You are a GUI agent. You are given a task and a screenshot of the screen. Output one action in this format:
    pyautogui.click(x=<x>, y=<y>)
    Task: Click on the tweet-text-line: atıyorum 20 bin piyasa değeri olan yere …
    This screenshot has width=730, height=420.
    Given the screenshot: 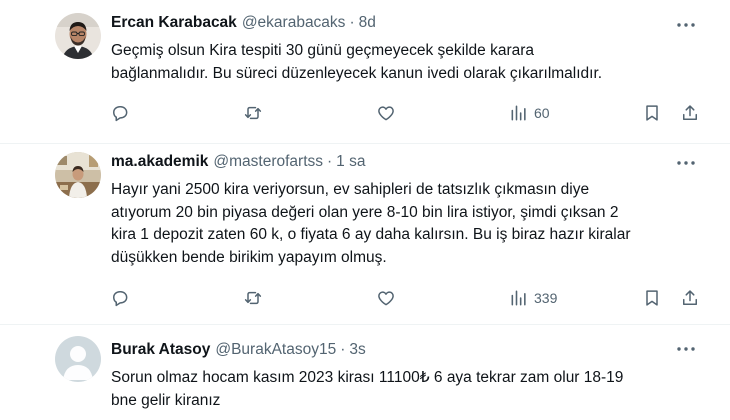 What is the action you would take?
    pyautogui.click(x=365, y=212)
    